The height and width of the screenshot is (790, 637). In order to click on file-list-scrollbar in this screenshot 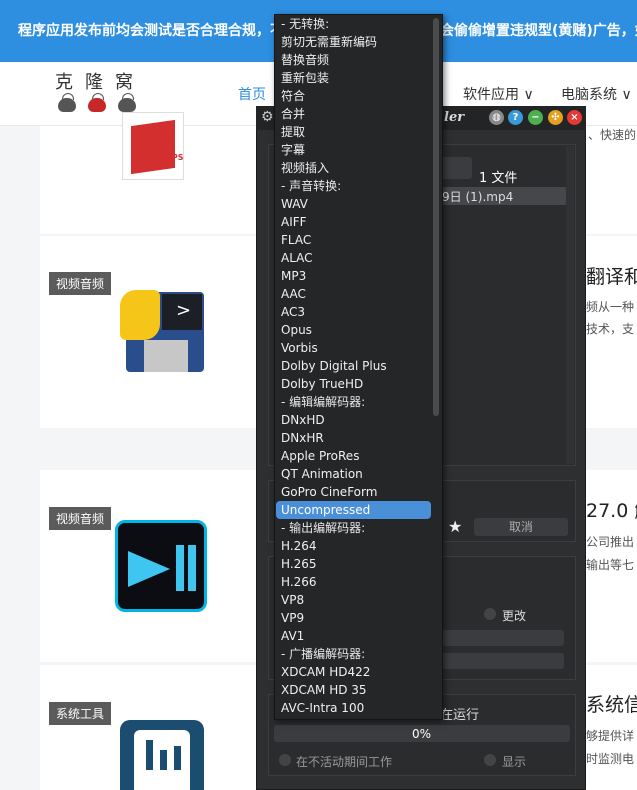, I will do `click(570, 305)`.